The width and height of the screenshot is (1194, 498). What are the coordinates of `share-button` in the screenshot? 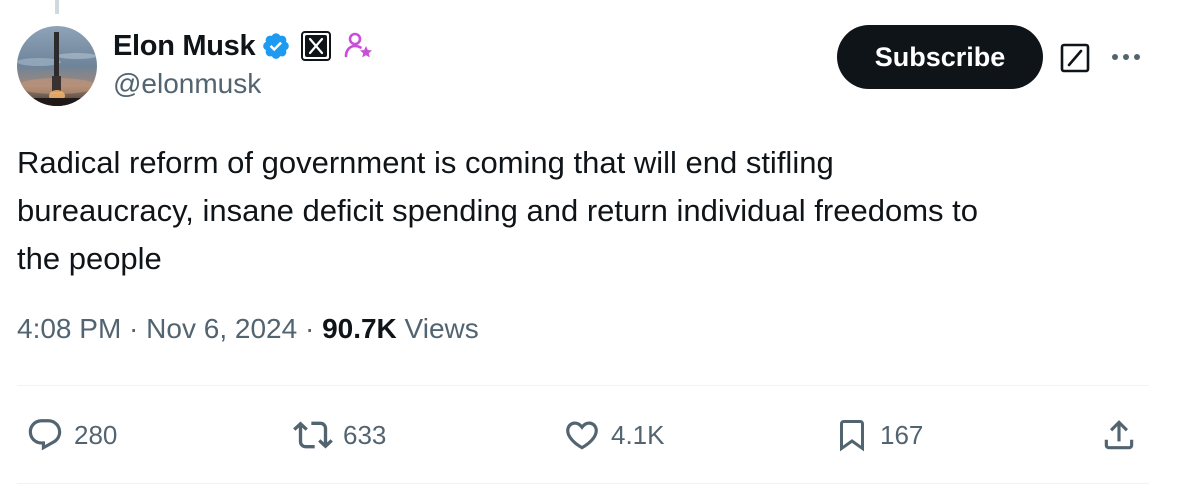 It's located at (1119, 435).